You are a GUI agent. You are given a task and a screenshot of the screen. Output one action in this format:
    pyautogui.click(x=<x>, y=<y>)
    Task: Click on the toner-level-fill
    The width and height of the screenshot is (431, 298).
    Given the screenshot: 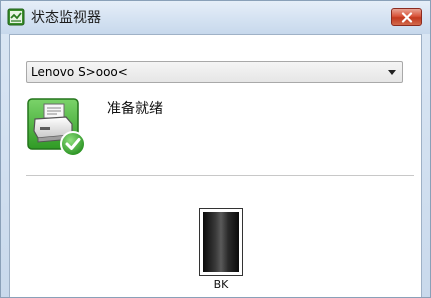 What is the action you would take?
    pyautogui.click(x=221, y=242)
    